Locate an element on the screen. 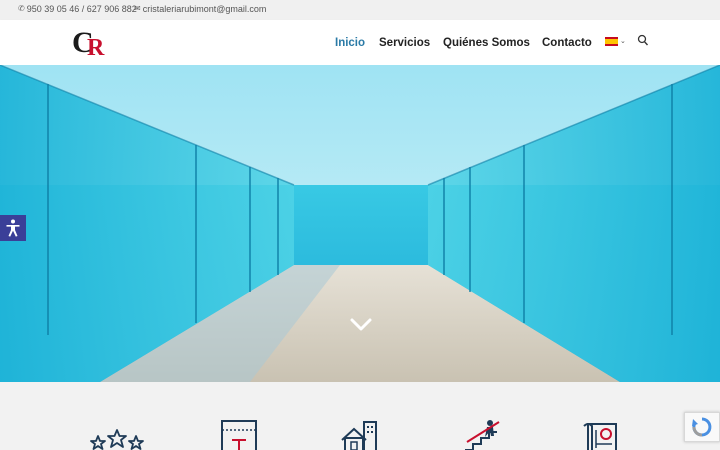 This screenshot has height=450, width=720. logo: C R is located at coordinates (91, 42).